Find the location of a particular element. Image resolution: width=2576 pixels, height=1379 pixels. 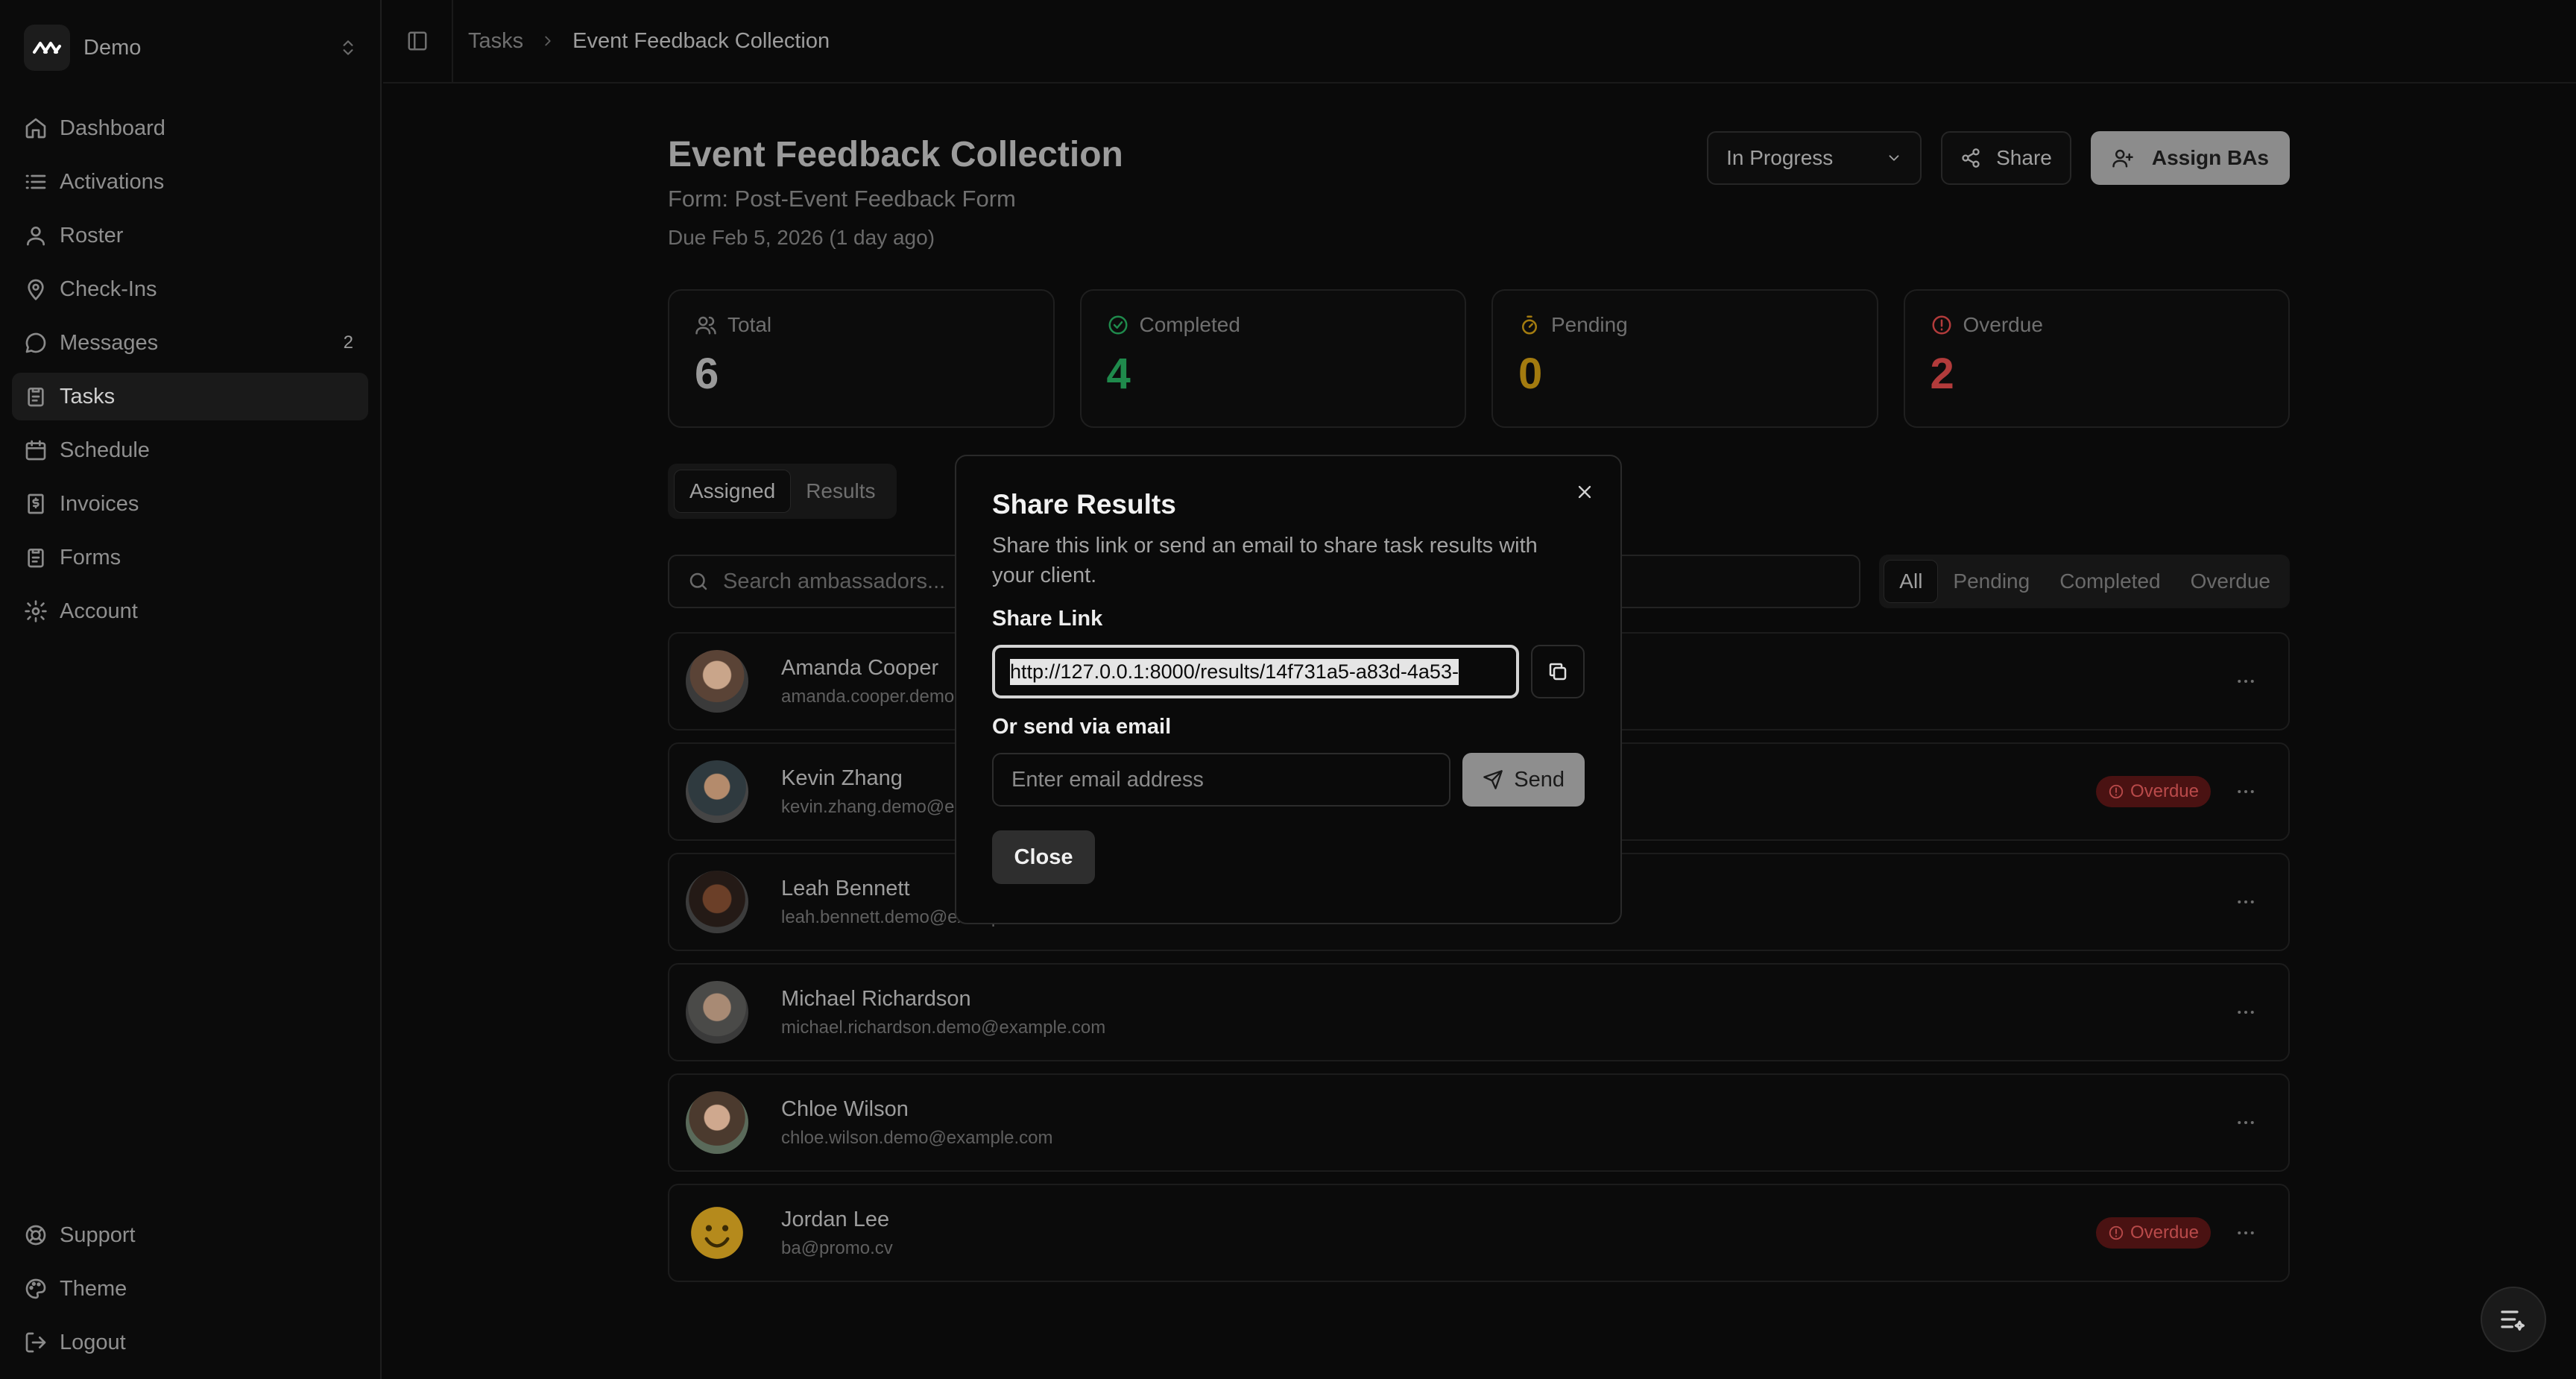

sidebar-item-label: Invoices is located at coordinates (99, 503).